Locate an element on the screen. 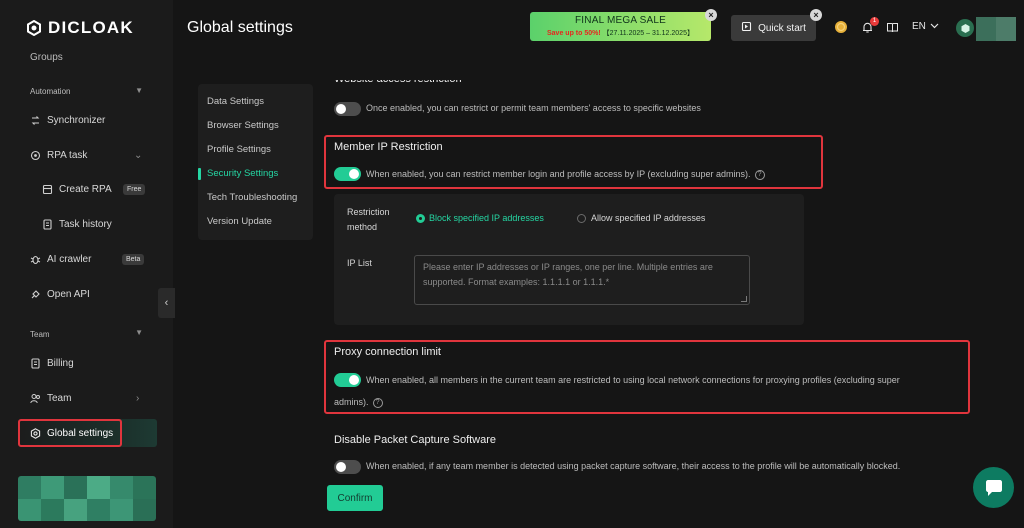 Image resolution: width=1024 pixels, height=528 pixels. website-restriction-title: Website access restriction is located at coordinates (398, 79).